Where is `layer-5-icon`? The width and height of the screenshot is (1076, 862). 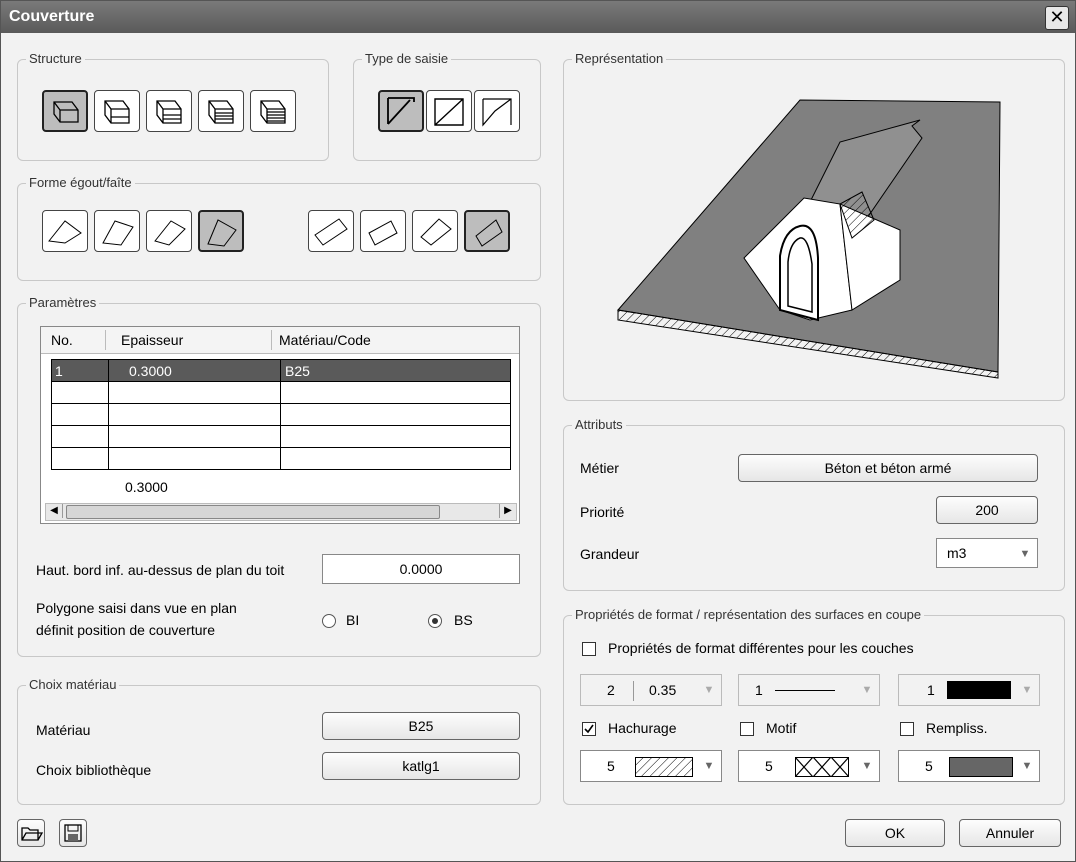 layer-5-icon is located at coordinates (273, 111).